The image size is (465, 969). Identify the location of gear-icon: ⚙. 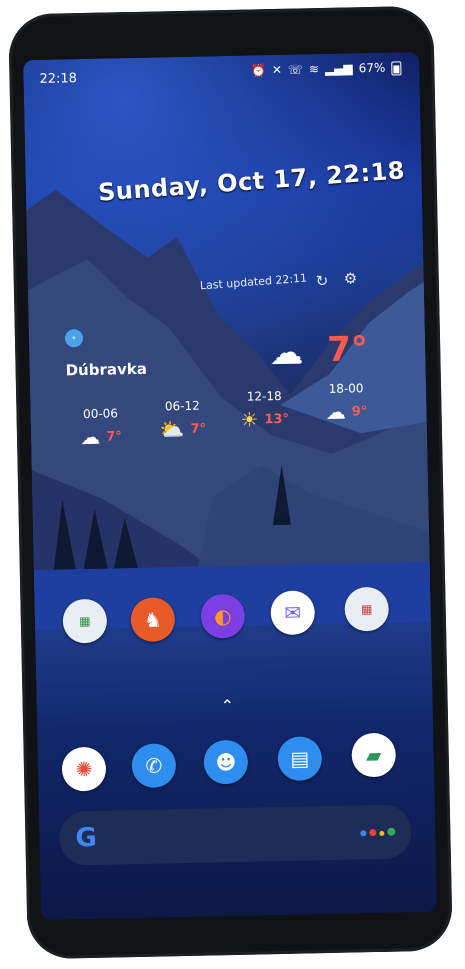
(351, 278).